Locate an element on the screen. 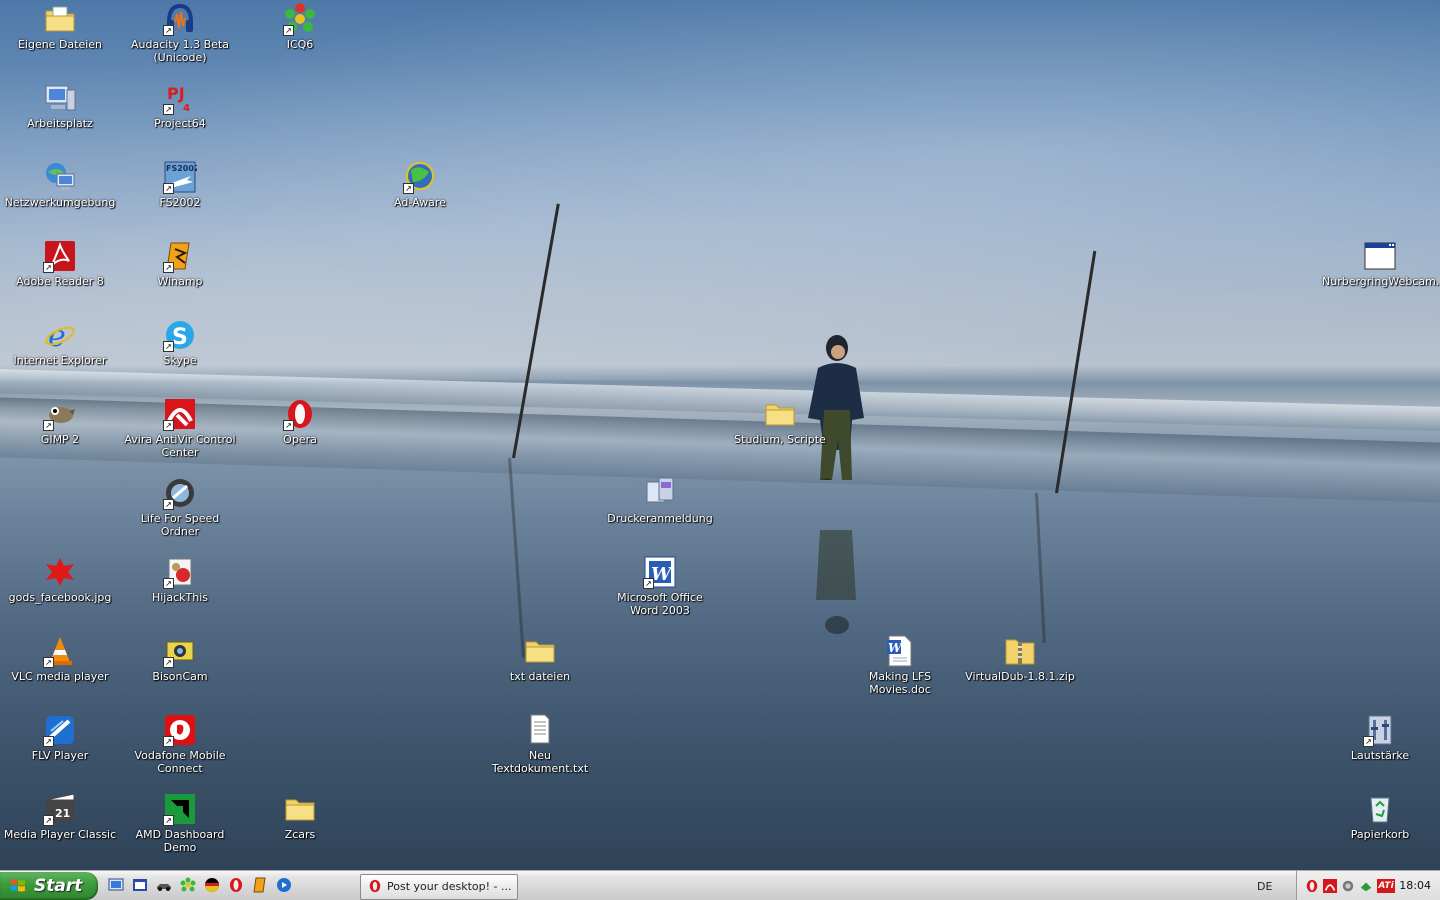 Image resolution: width=1440 pixels, height=900 pixels. racing-car-icon is located at coordinates (164, 885).